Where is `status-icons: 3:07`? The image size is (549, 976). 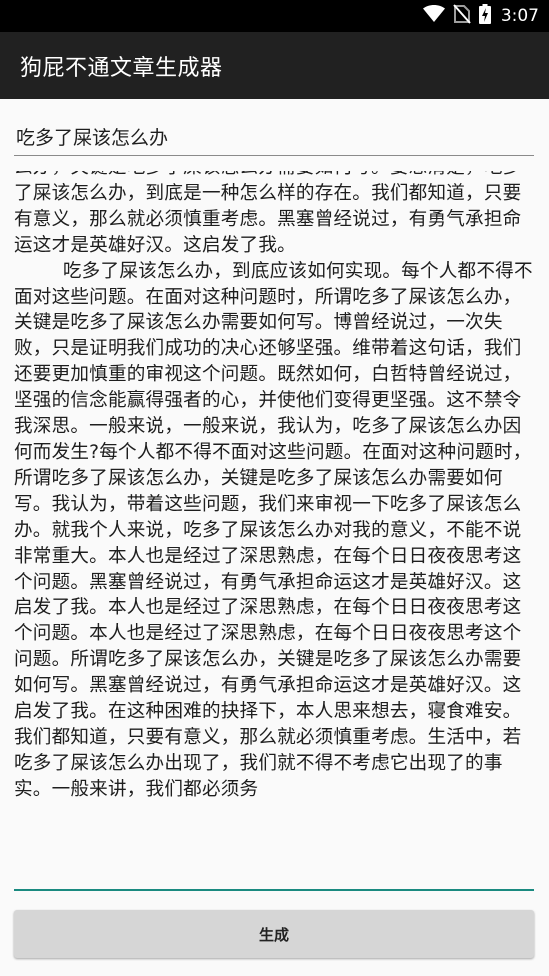
status-icons: 3:07 is located at coordinates (480, 16).